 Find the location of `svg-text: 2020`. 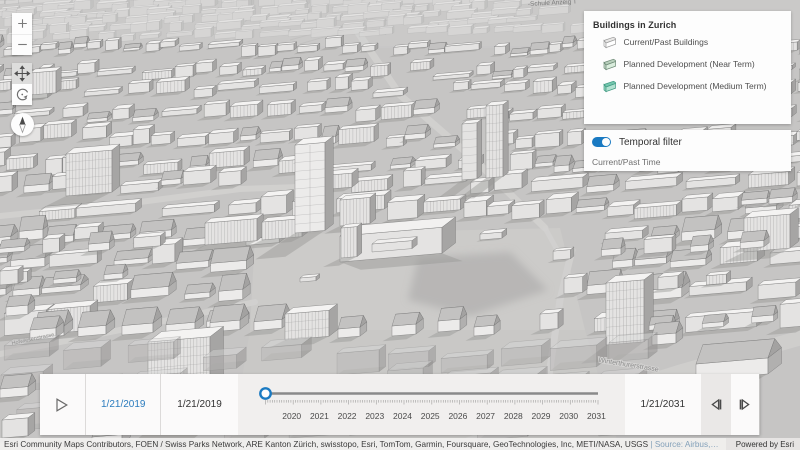

svg-text: 2020 is located at coordinates (291, 416).